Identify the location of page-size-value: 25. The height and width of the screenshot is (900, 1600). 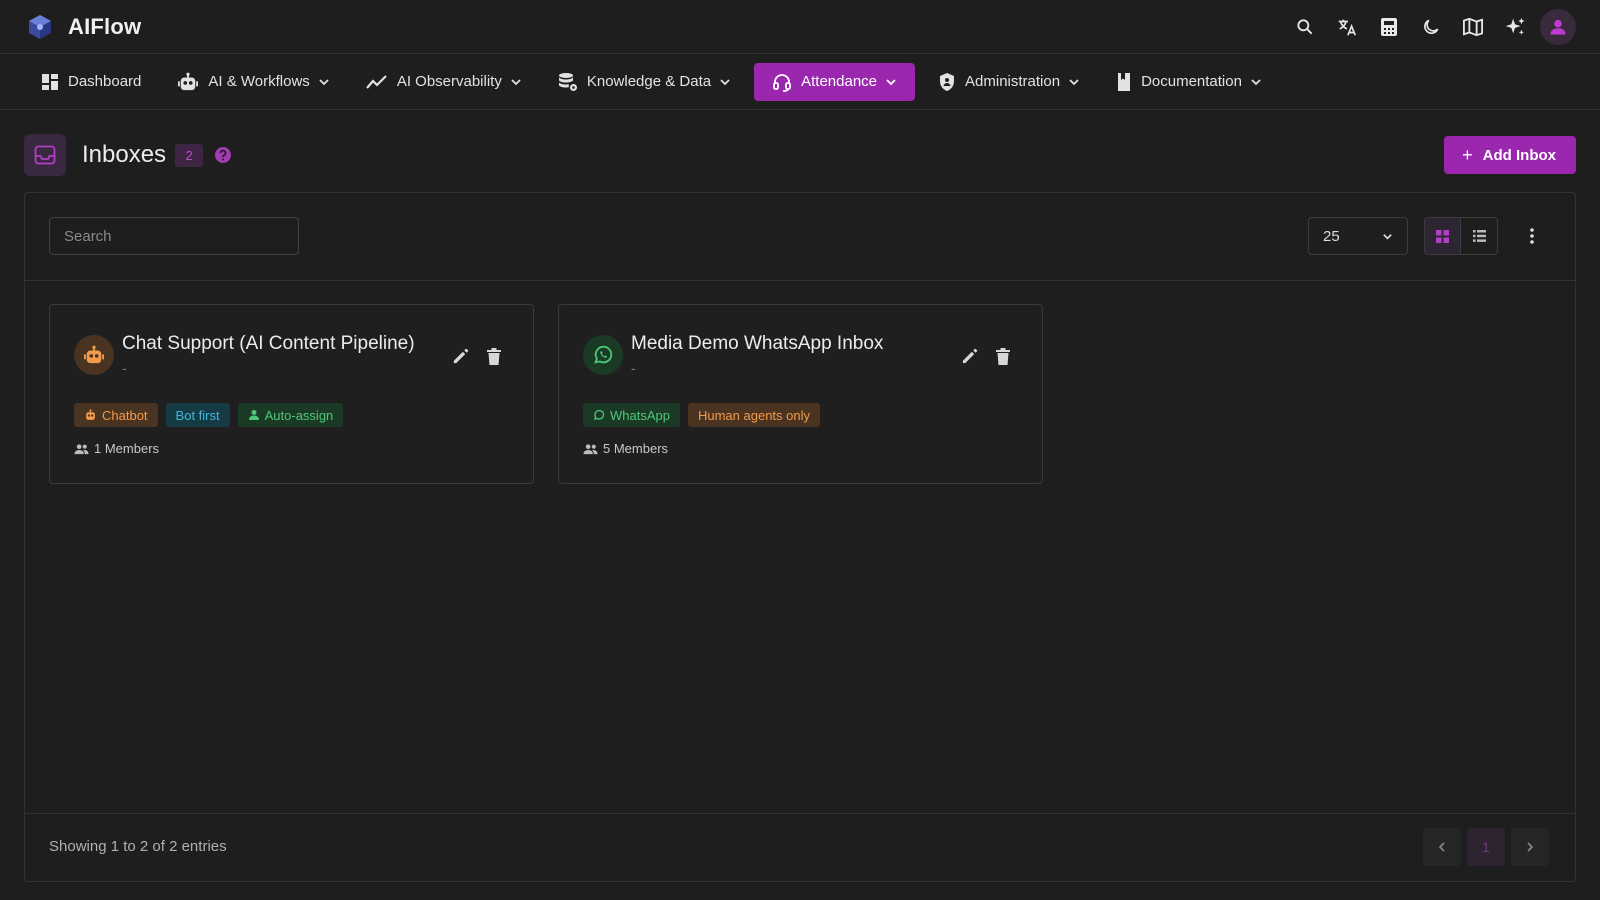
(1331, 236).